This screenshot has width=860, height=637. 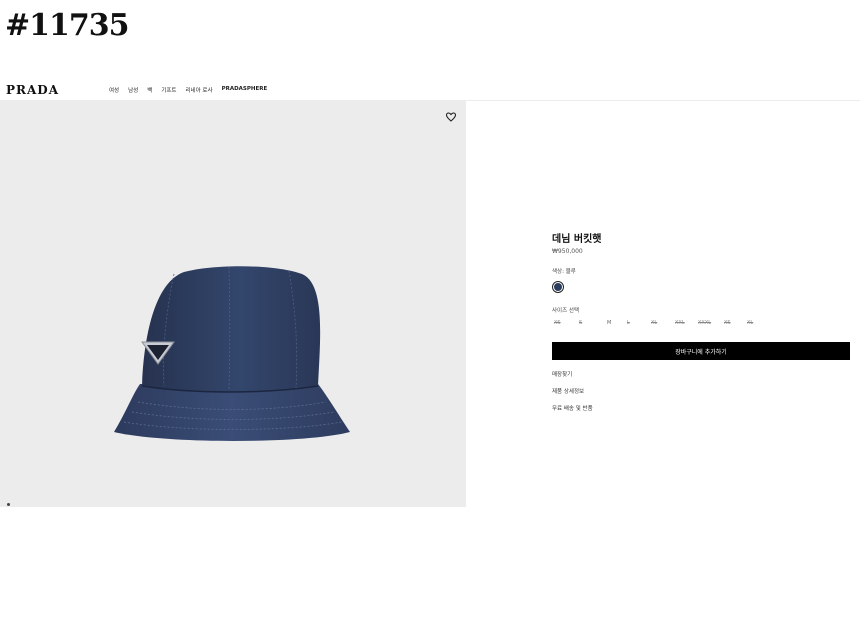 I want to click on main-nav: 여성 남성 백 기프트 리네아 로사 PRADASPHERE, so click(x=188, y=90).